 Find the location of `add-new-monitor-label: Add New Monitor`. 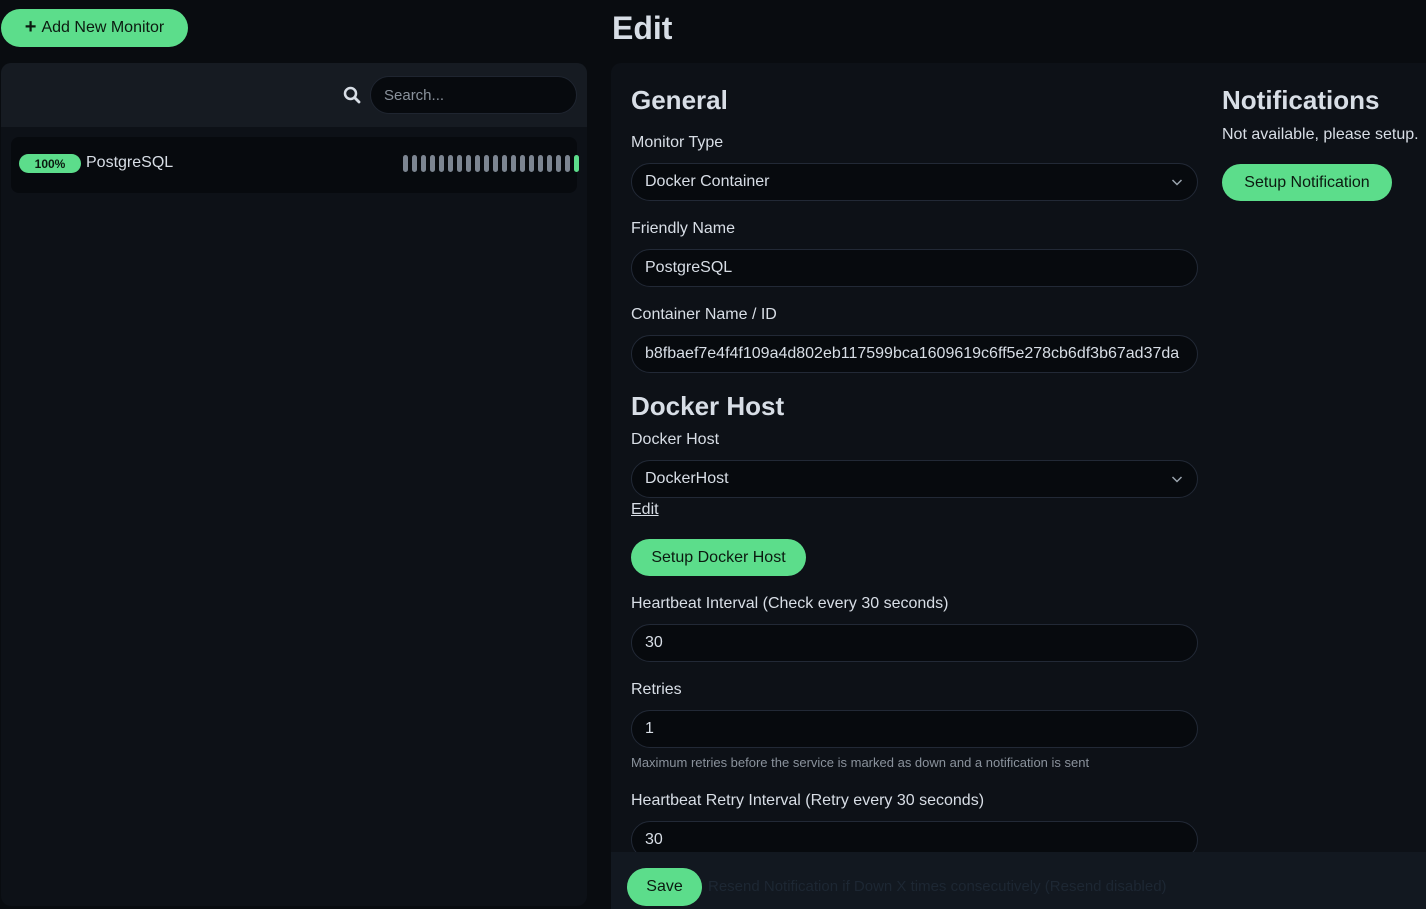

add-new-monitor-label: Add New Monitor is located at coordinates (103, 27).